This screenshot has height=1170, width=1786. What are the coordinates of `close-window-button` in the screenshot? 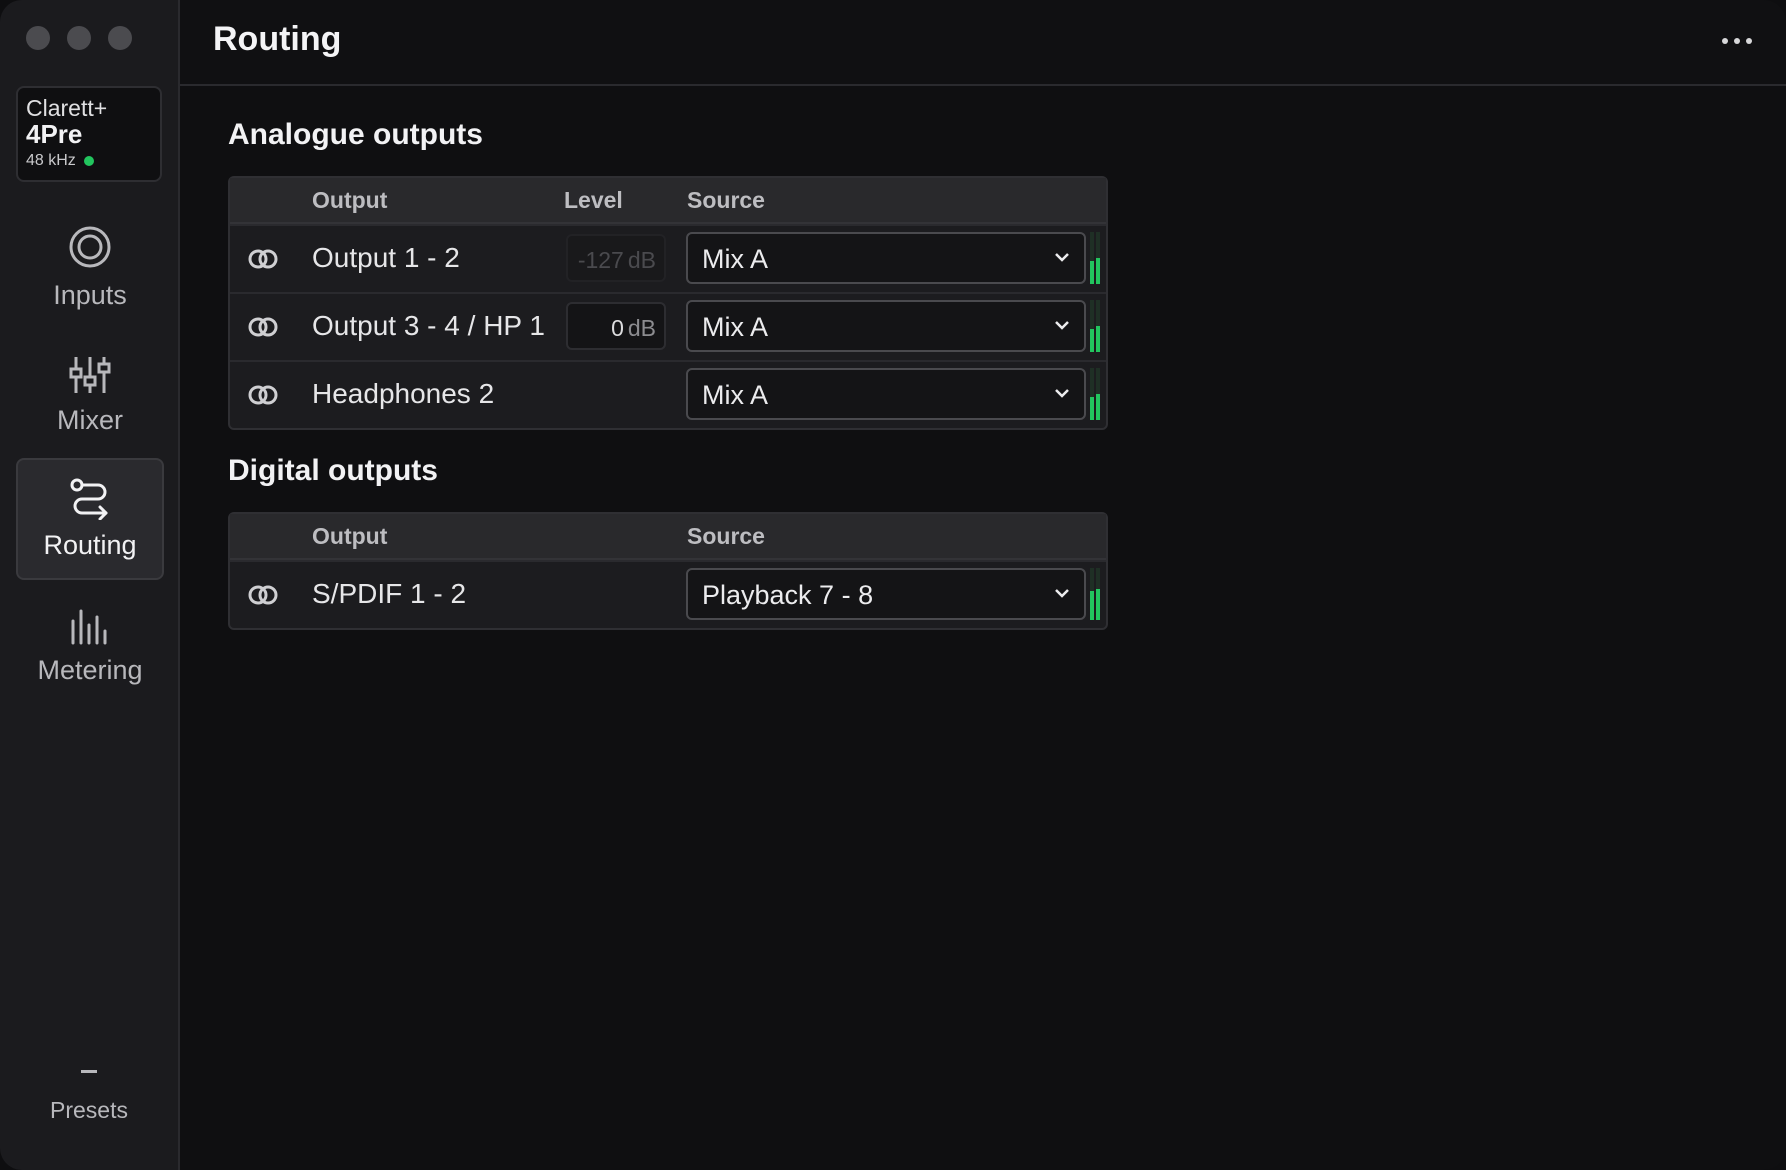 It's located at (38, 38).